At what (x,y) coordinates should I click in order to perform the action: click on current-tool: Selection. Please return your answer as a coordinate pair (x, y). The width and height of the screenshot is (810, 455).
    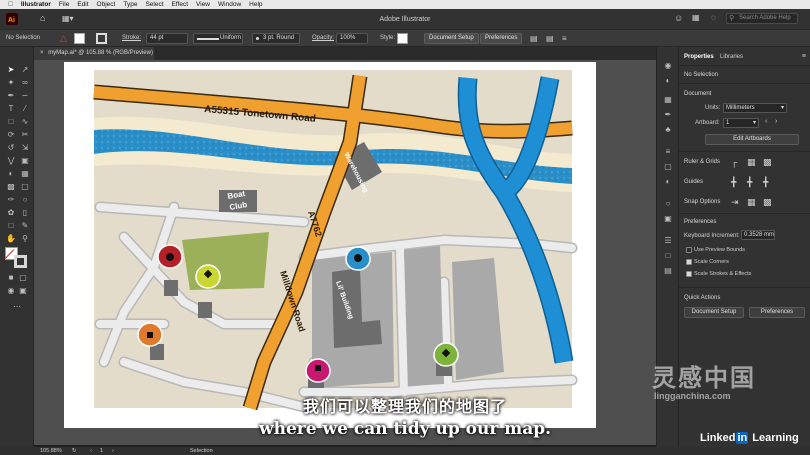
    Looking at the image, I should click on (201, 451).